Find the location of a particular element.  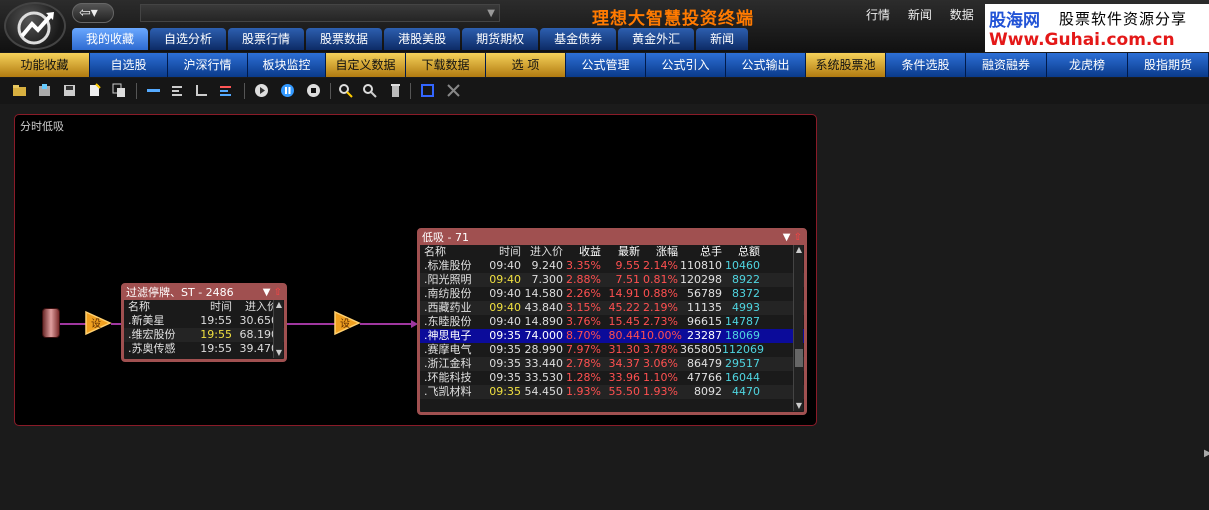

col-gain: 收益 is located at coordinates (582, 252).